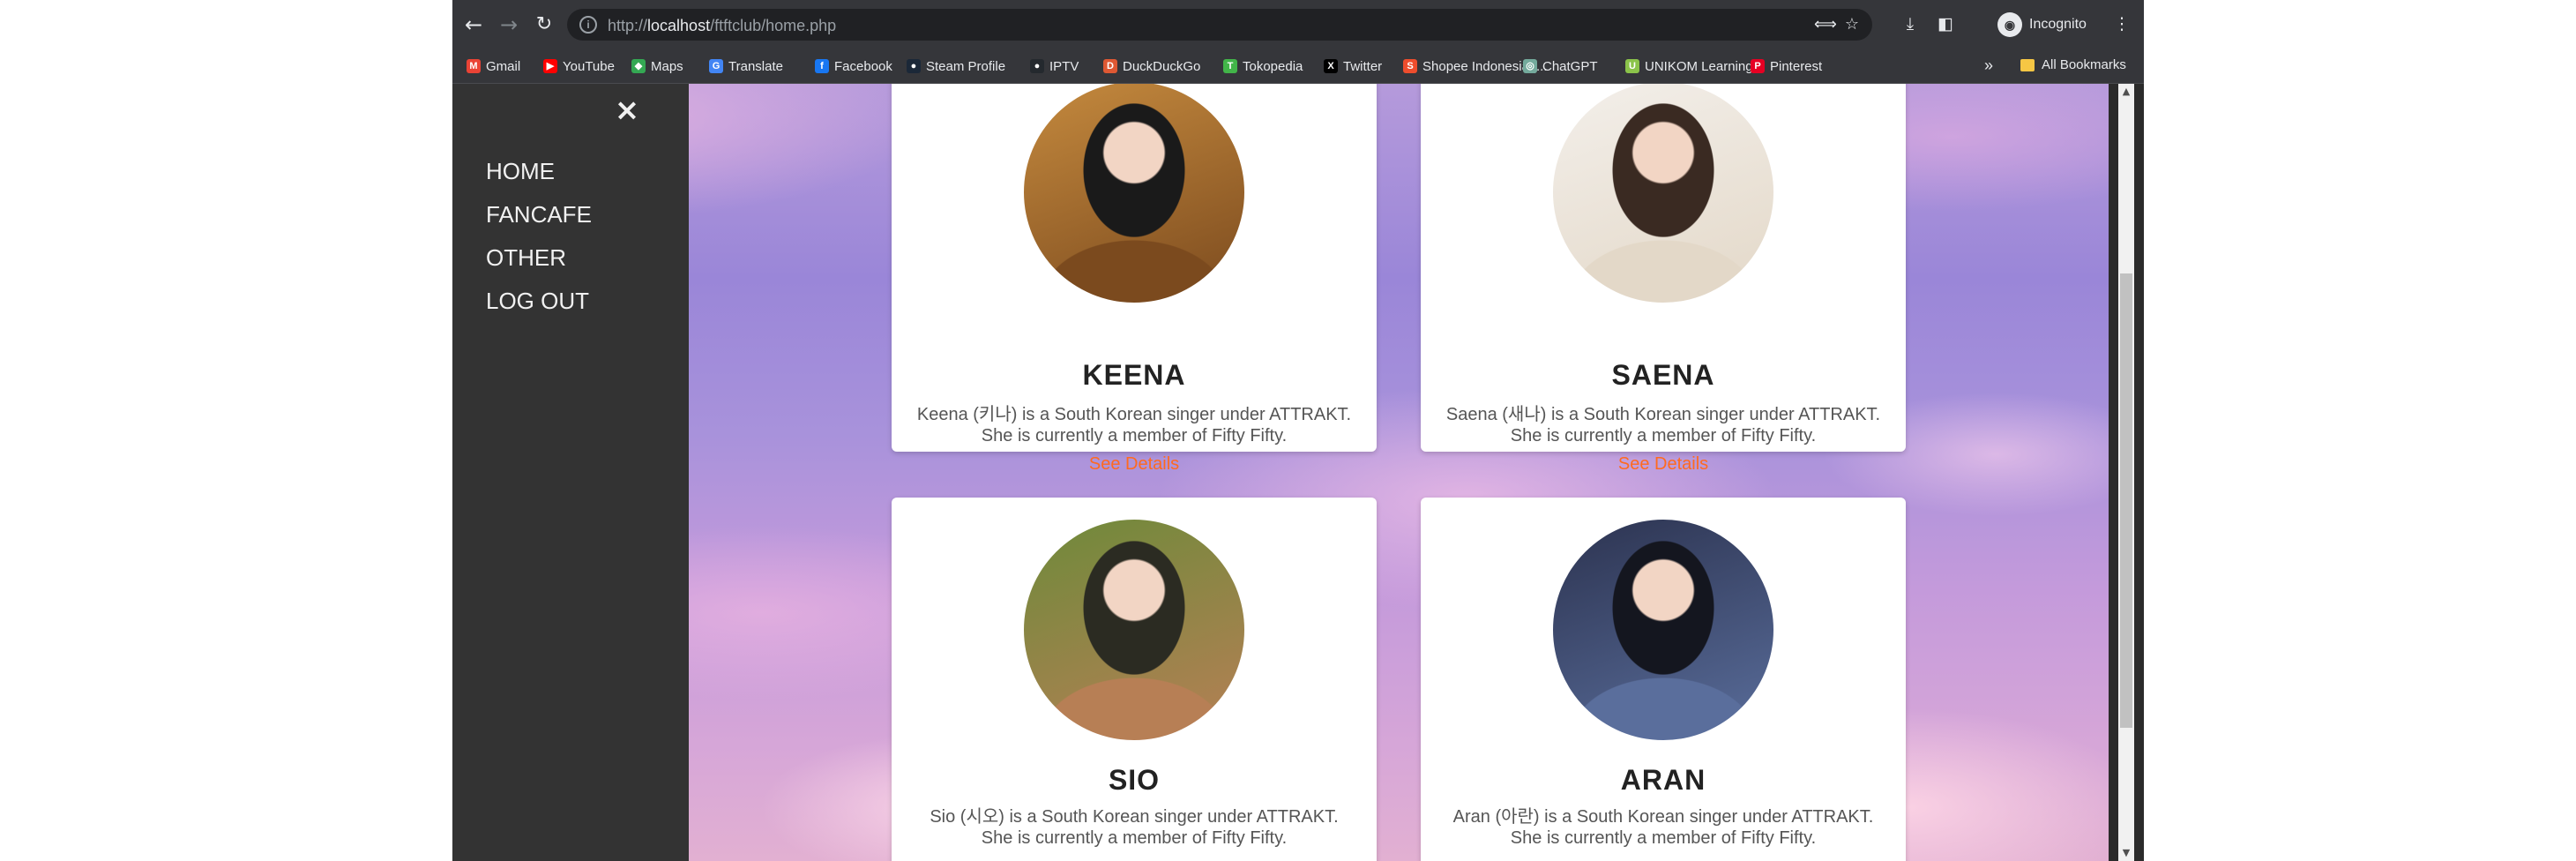  What do you see at coordinates (570, 472) in the screenshot?
I see `side-navigation: × HOME FANCAFE OTHER LOG OUT` at bounding box center [570, 472].